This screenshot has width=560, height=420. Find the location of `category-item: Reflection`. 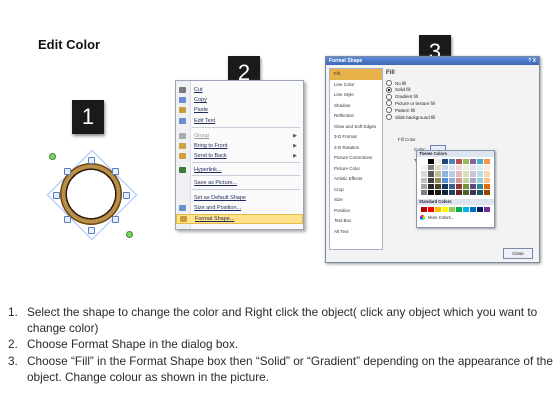

category-item: Reflection is located at coordinates (356, 116).